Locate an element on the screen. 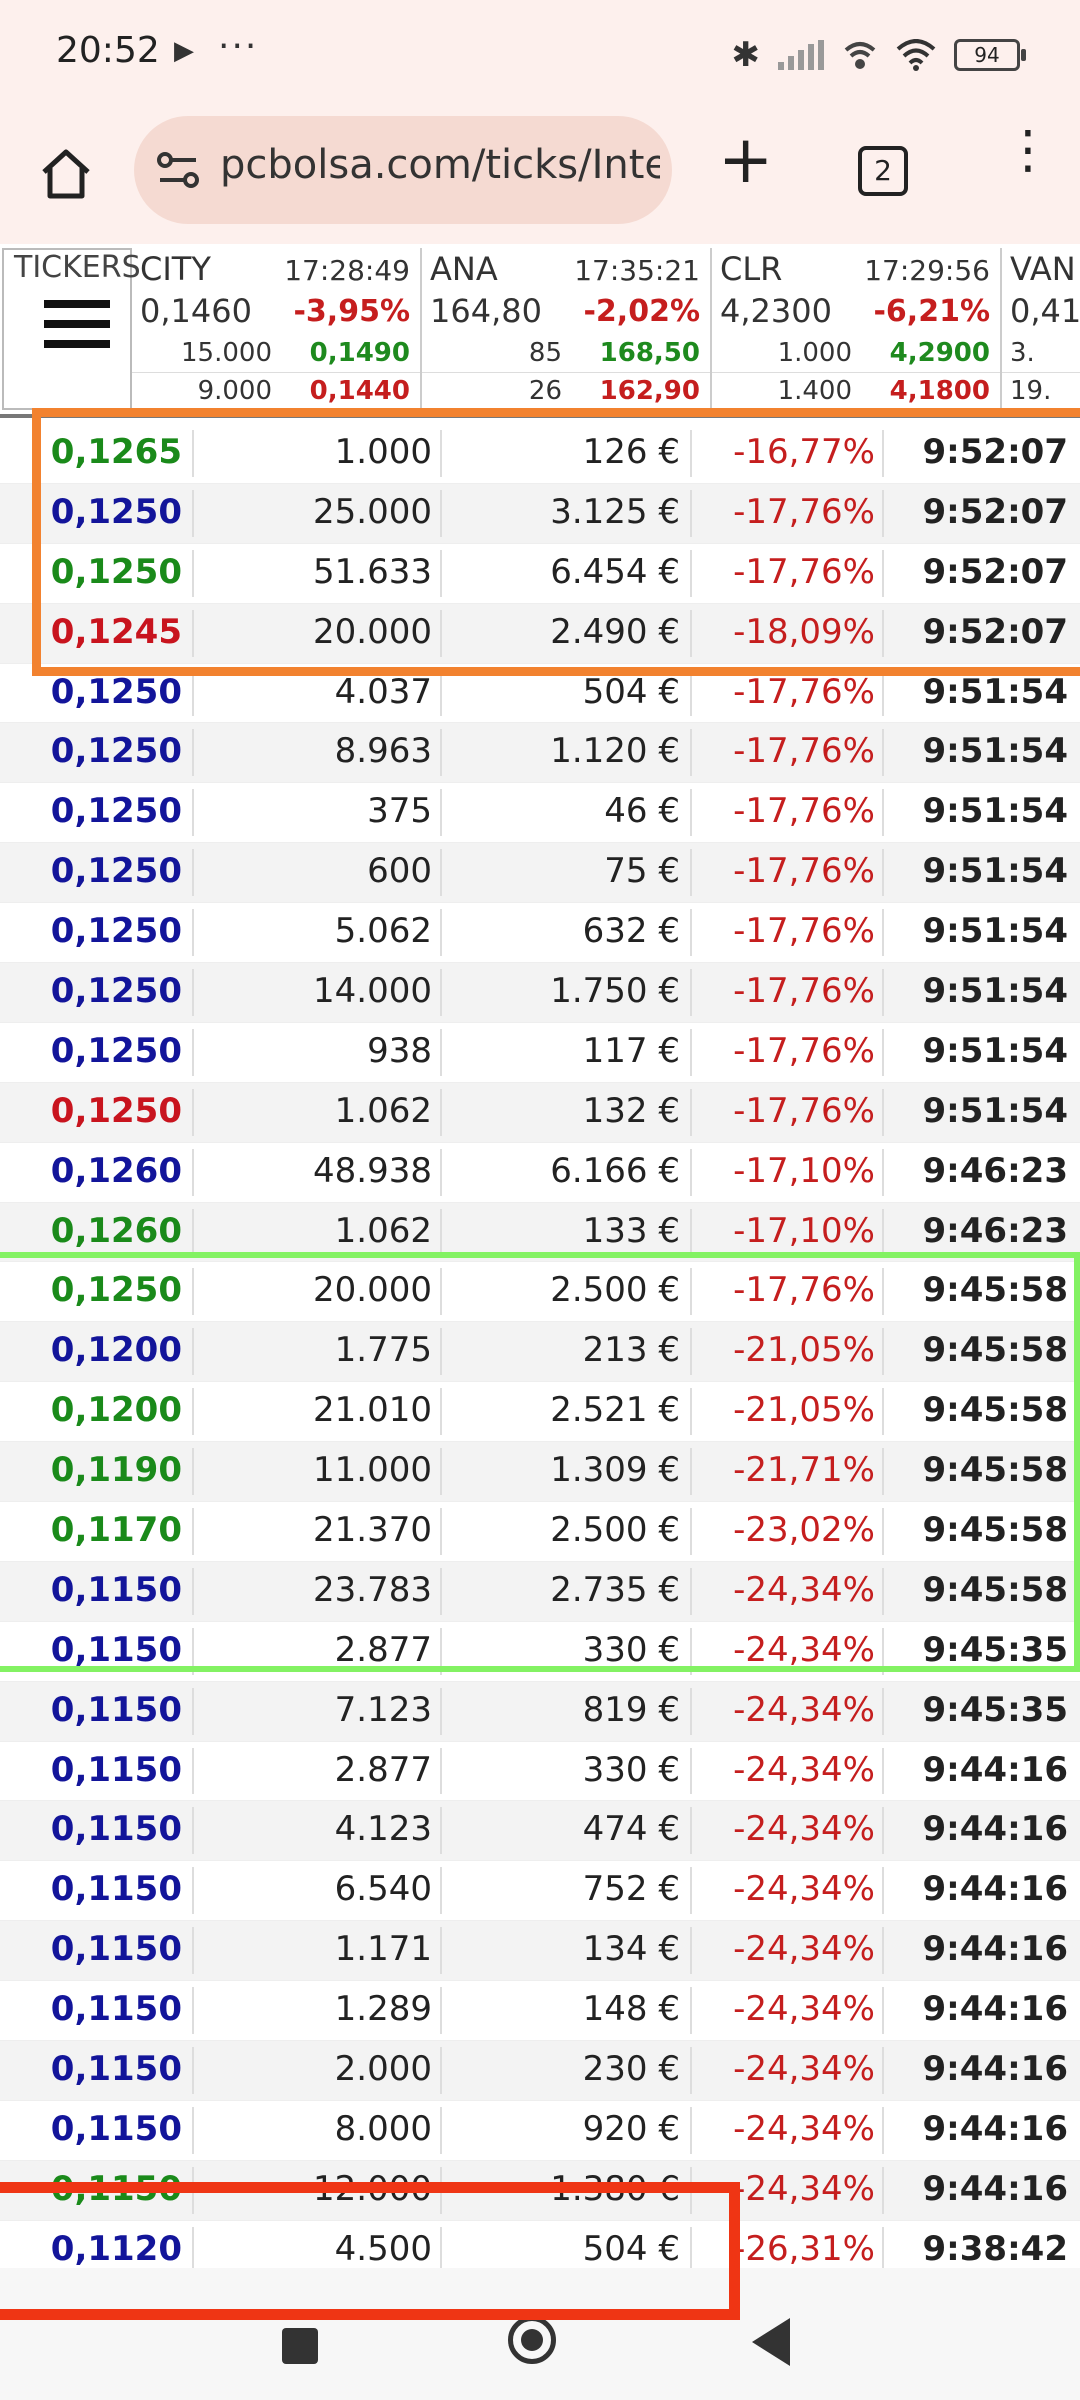  tab-switcher-button: 2 is located at coordinates (883, 171).